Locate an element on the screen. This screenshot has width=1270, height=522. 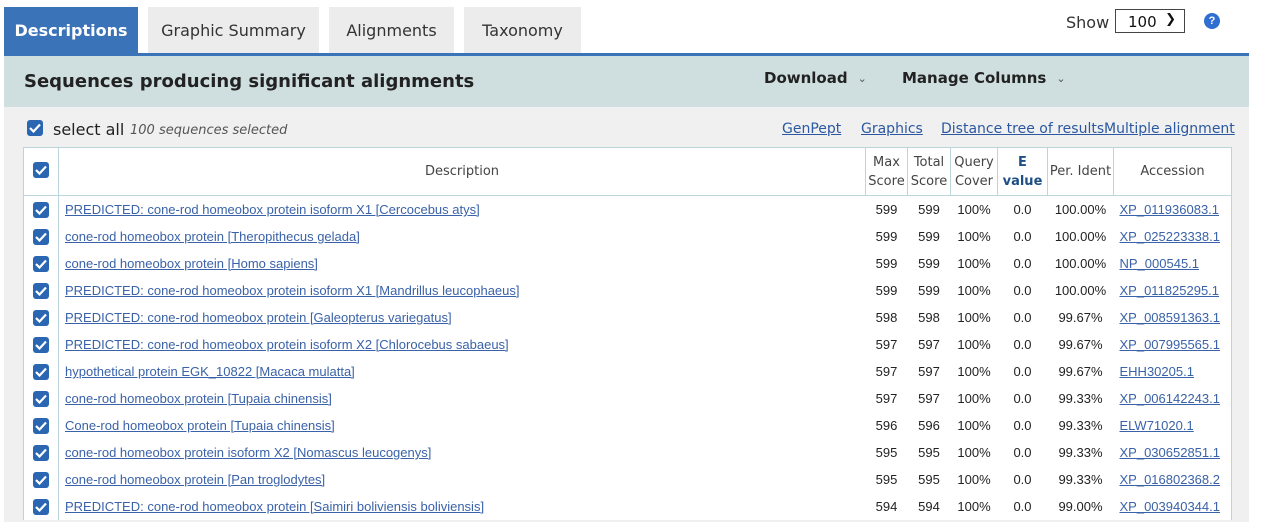
accession-link: XP_025223338.1 is located at coordinates (1170, 236).